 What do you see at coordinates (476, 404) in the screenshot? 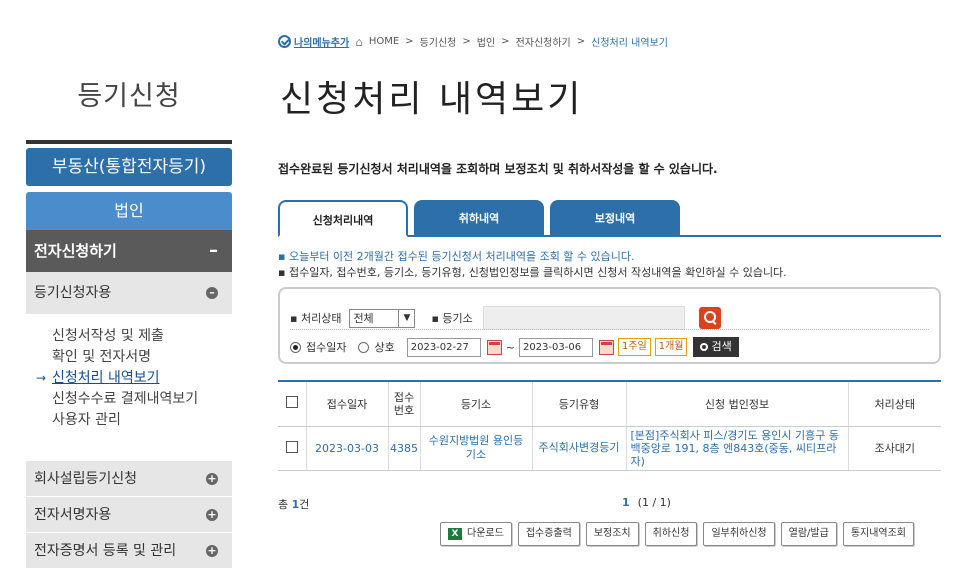
I see `col-registry: 등기소` at bounding box center [476, 404].